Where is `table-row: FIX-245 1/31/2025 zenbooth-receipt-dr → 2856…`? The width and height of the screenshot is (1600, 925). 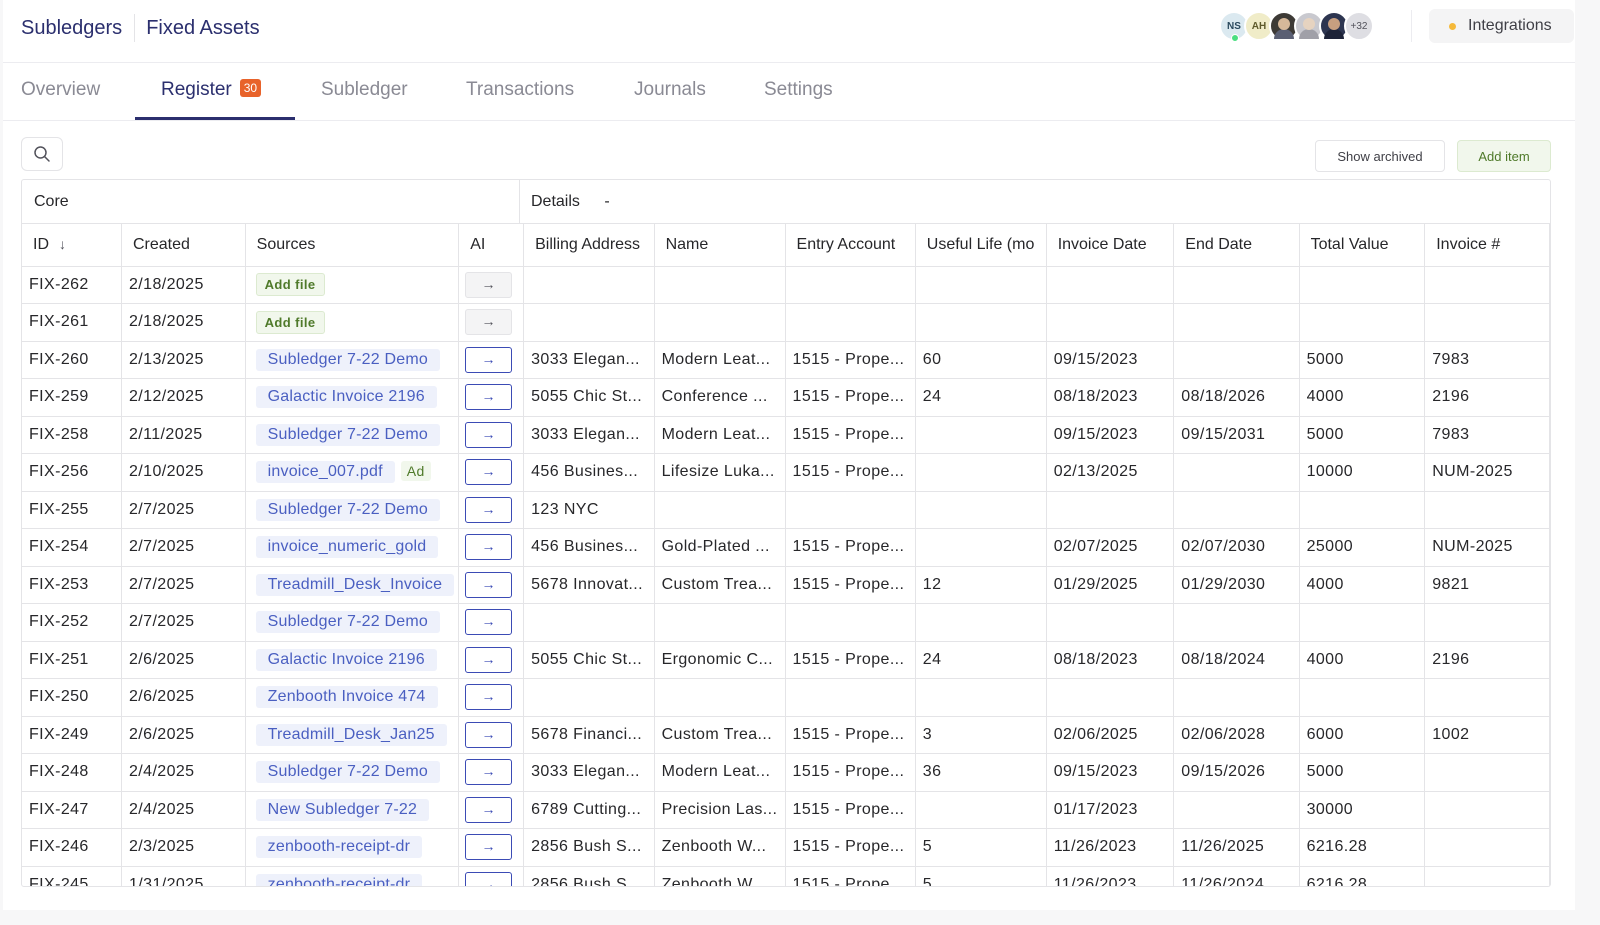
table-row: FIX-245 1/31/2025 zenbooth-receipt-dr → 2856… is located at coordinates (786, 876).